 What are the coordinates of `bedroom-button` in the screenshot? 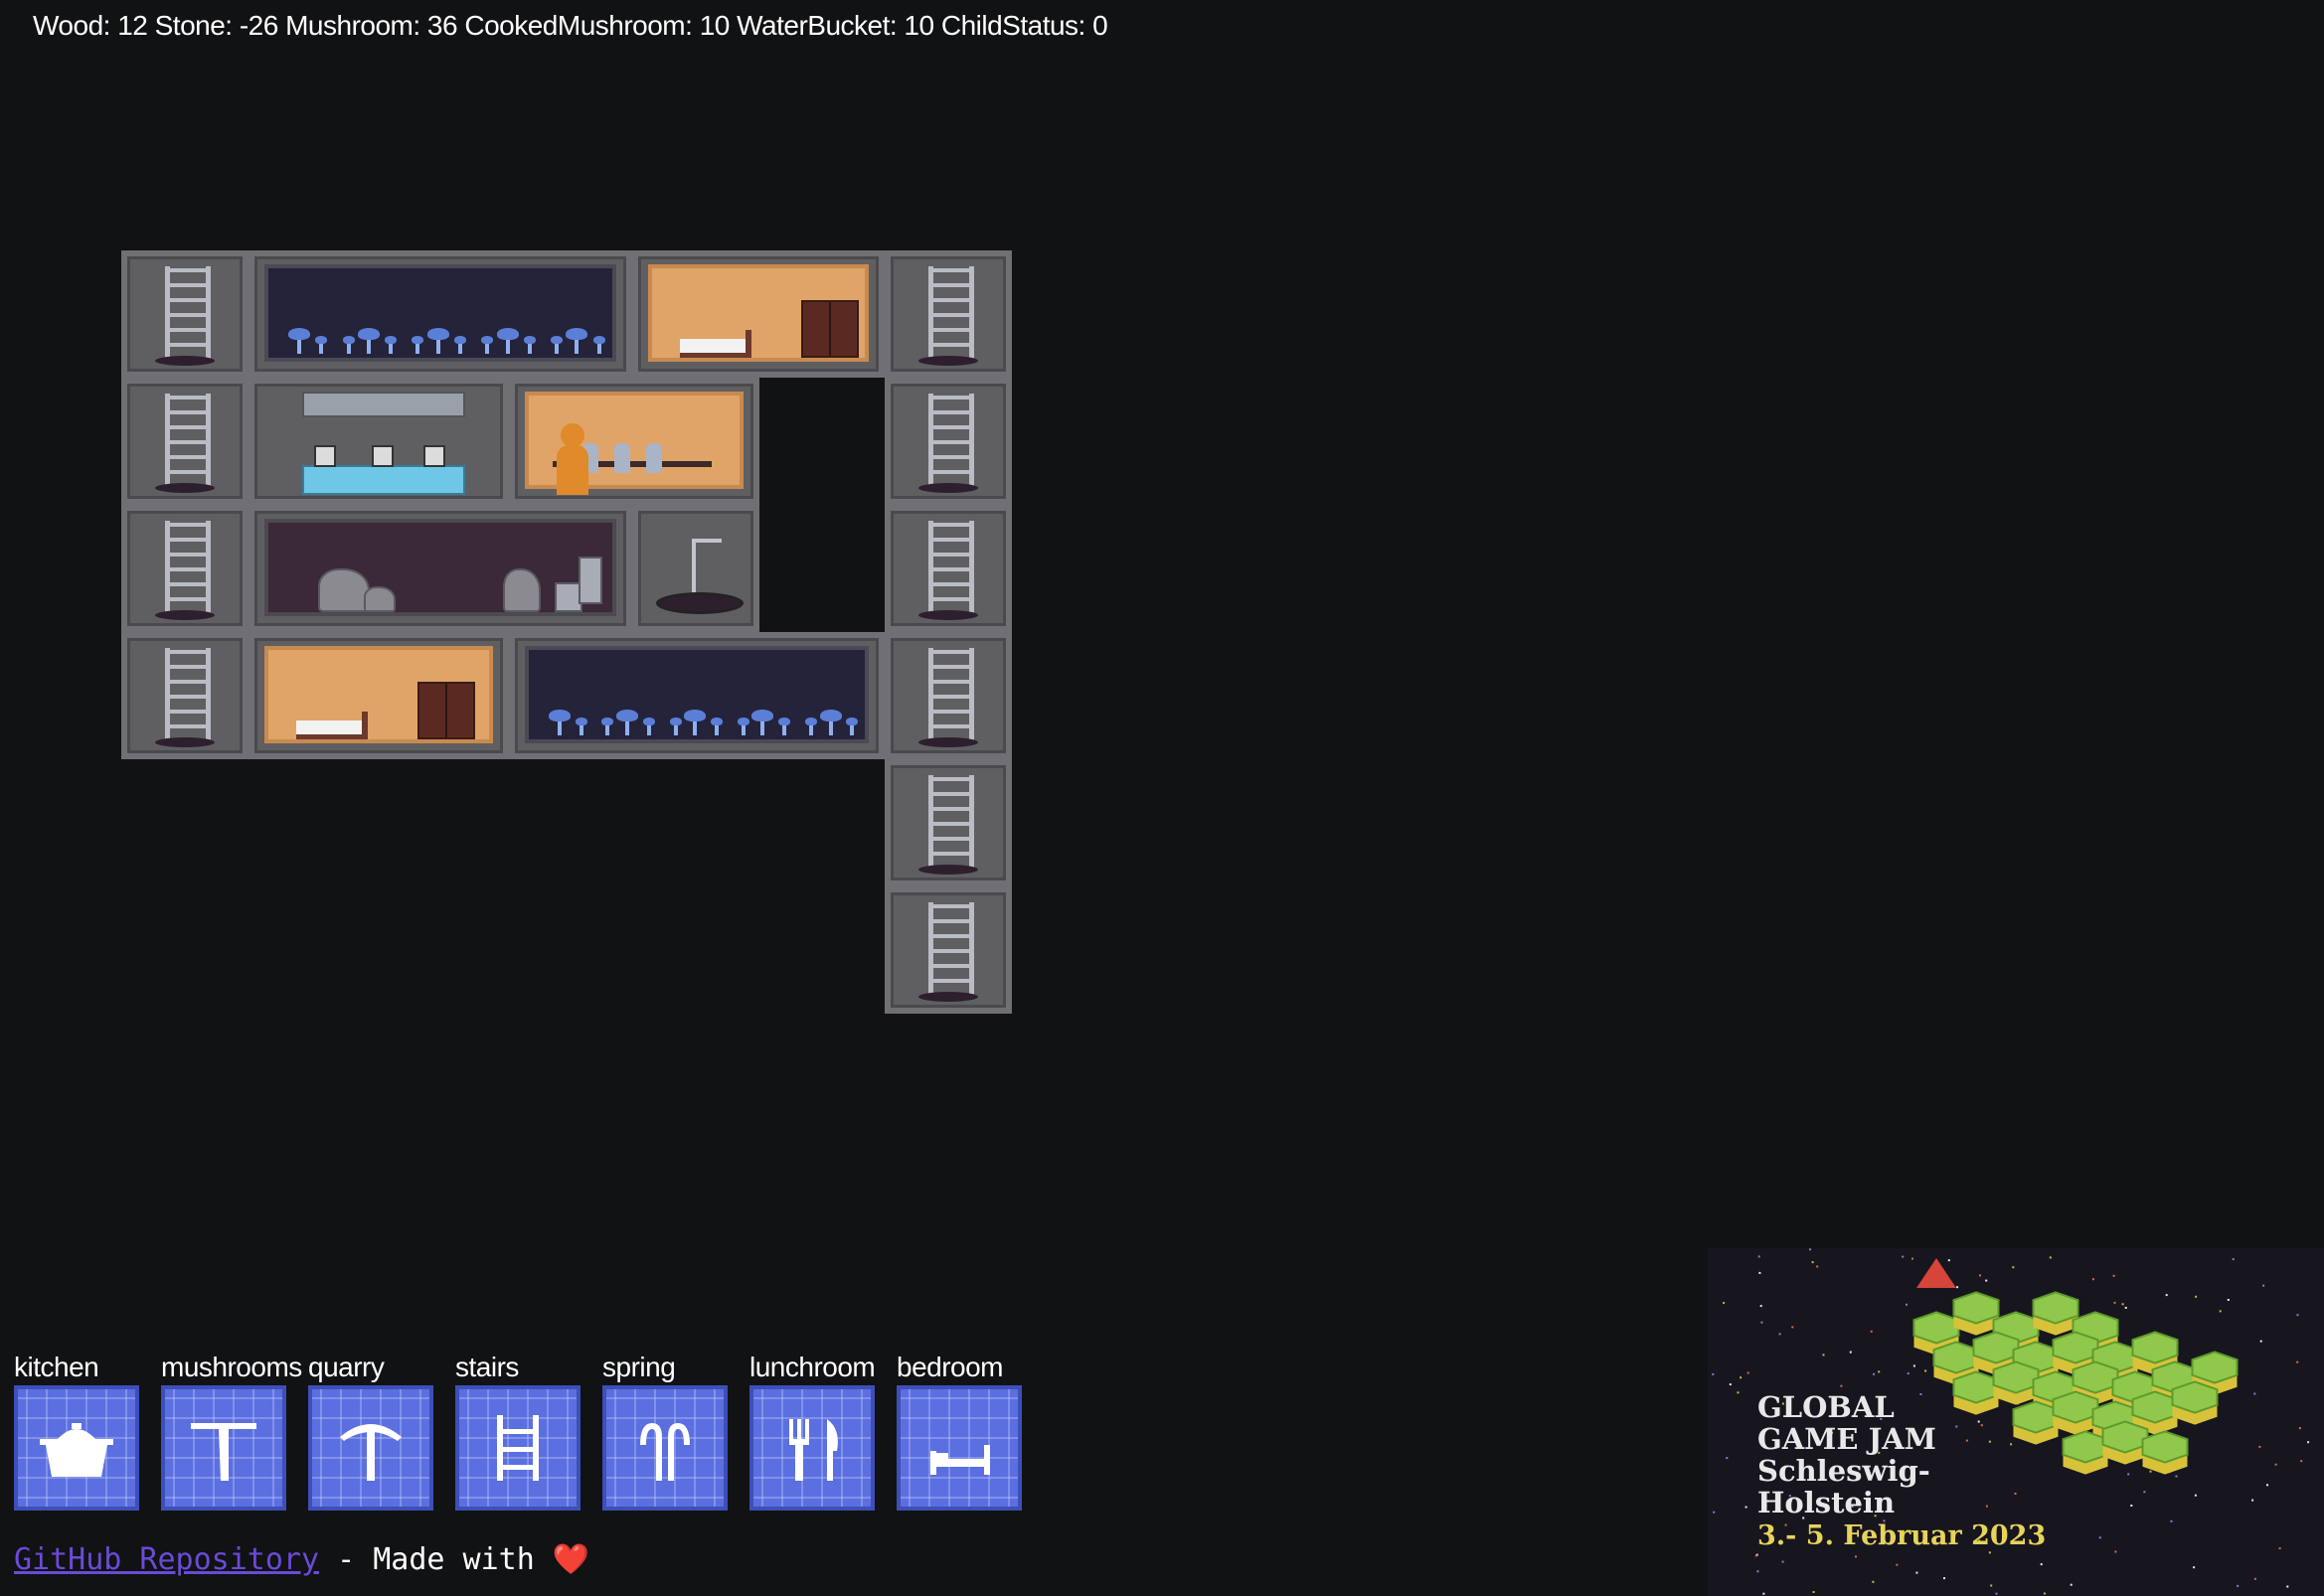 It's located at (960, 1448).